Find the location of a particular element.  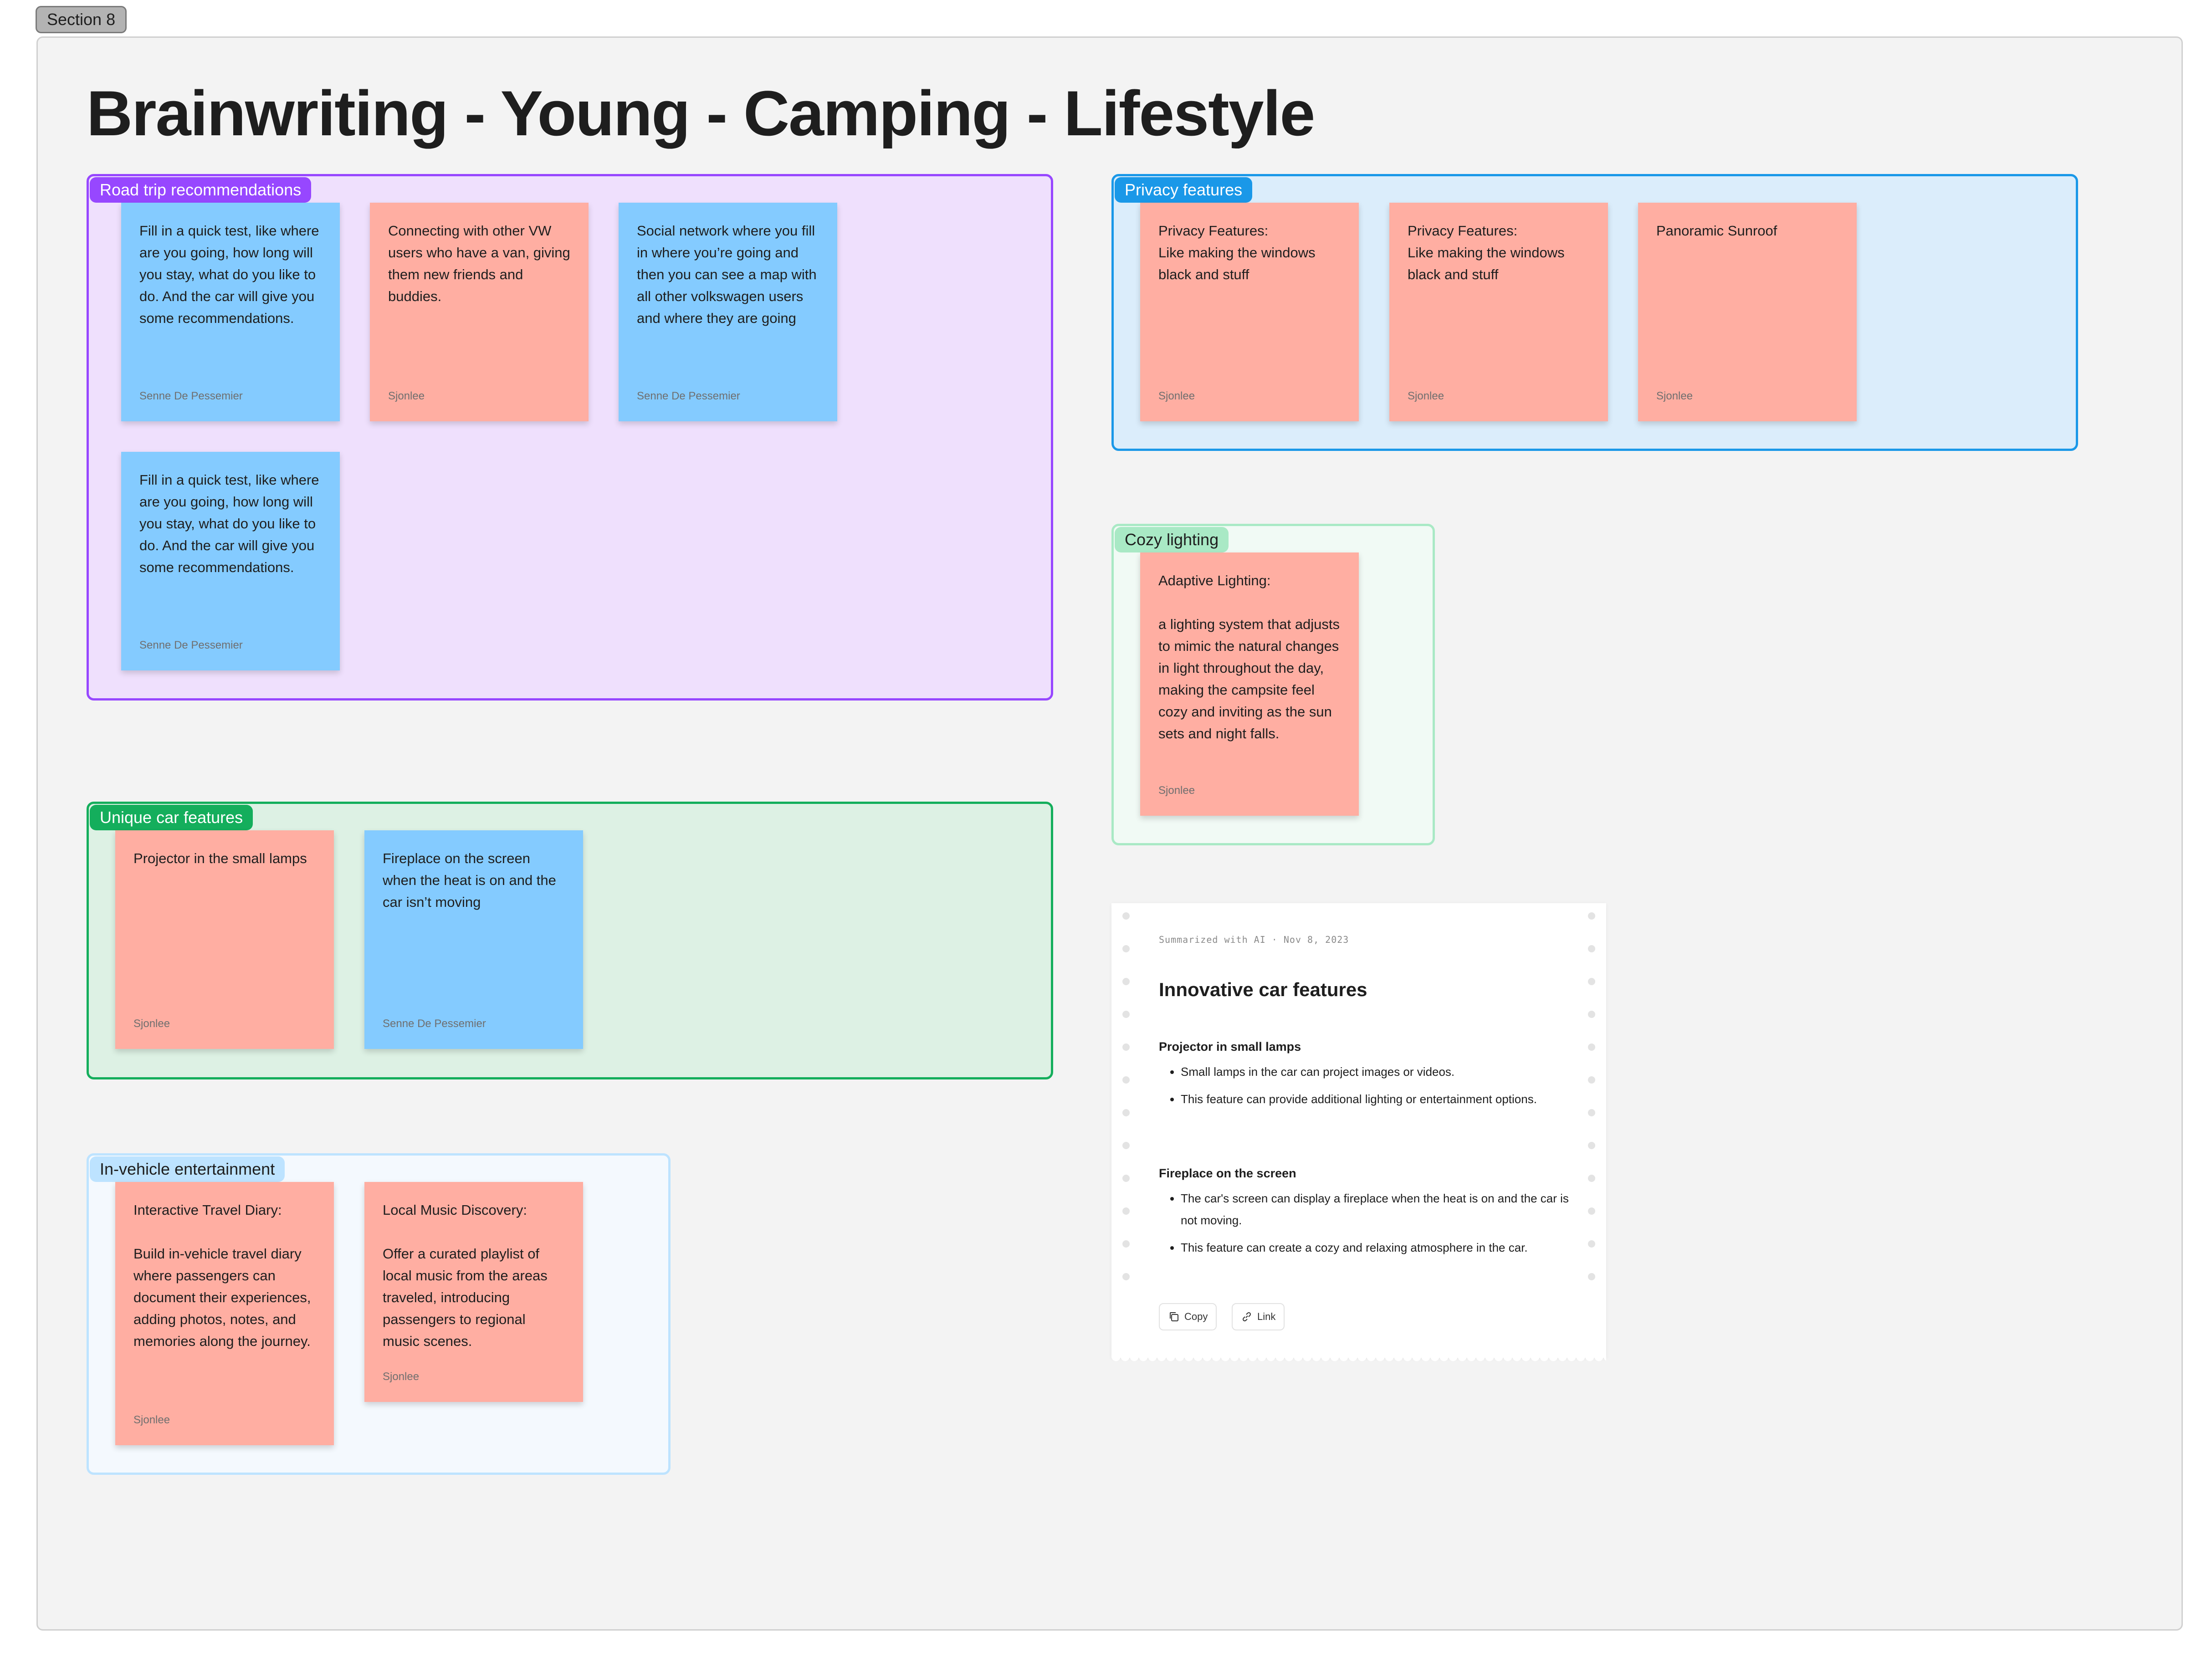

link-button: Link is located at coordinates (1258, 1316).